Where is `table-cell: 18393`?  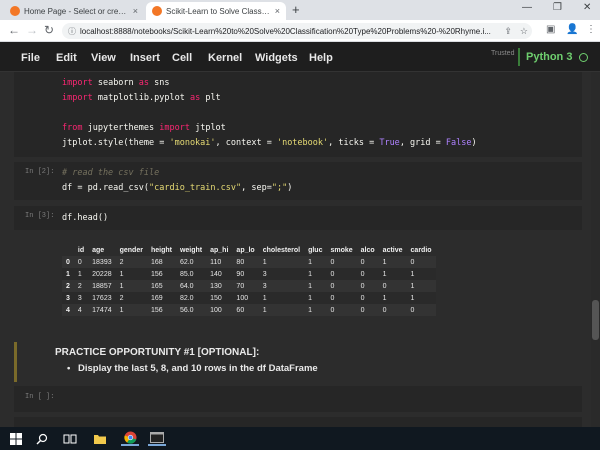 table-cell: 18393 is located at coordinates (102, 262).